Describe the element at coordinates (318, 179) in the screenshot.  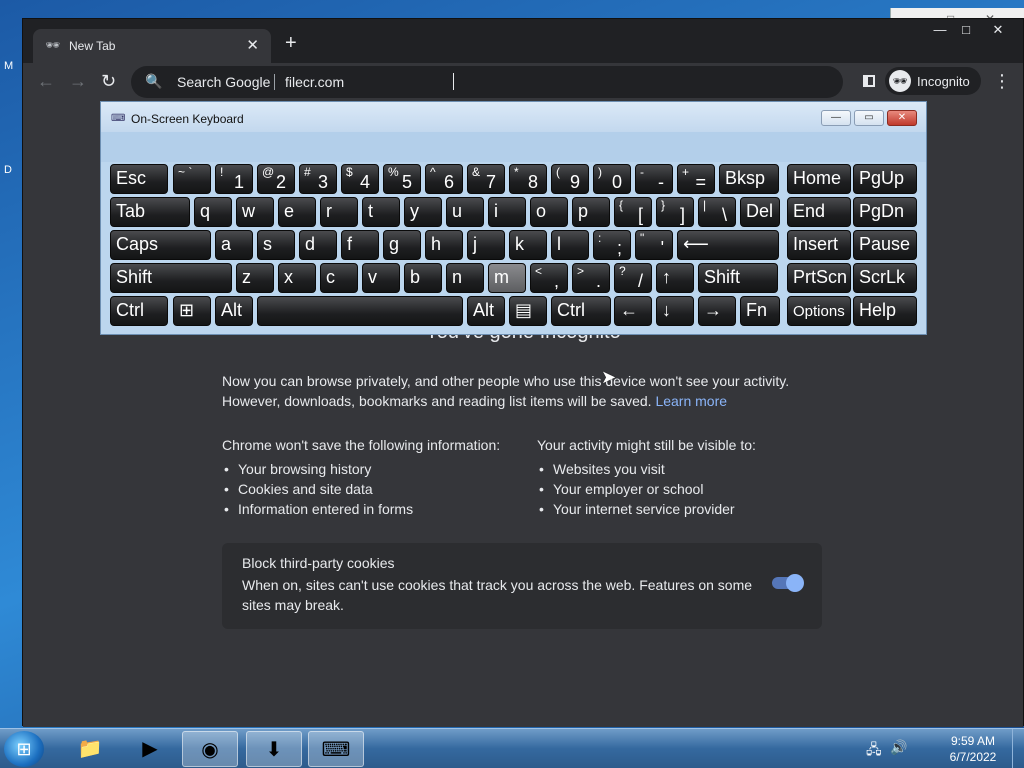
I see `key-k3: #3` at that location.